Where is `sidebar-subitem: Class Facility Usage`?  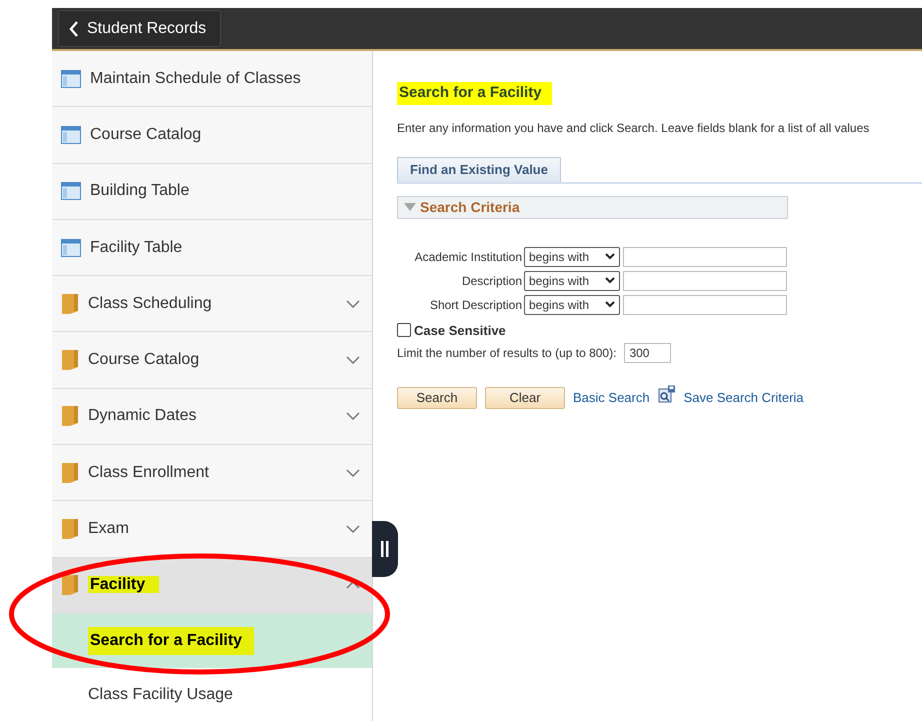
sidebar-subitem: Class Facility Usage is located at coordinates (212, 694).